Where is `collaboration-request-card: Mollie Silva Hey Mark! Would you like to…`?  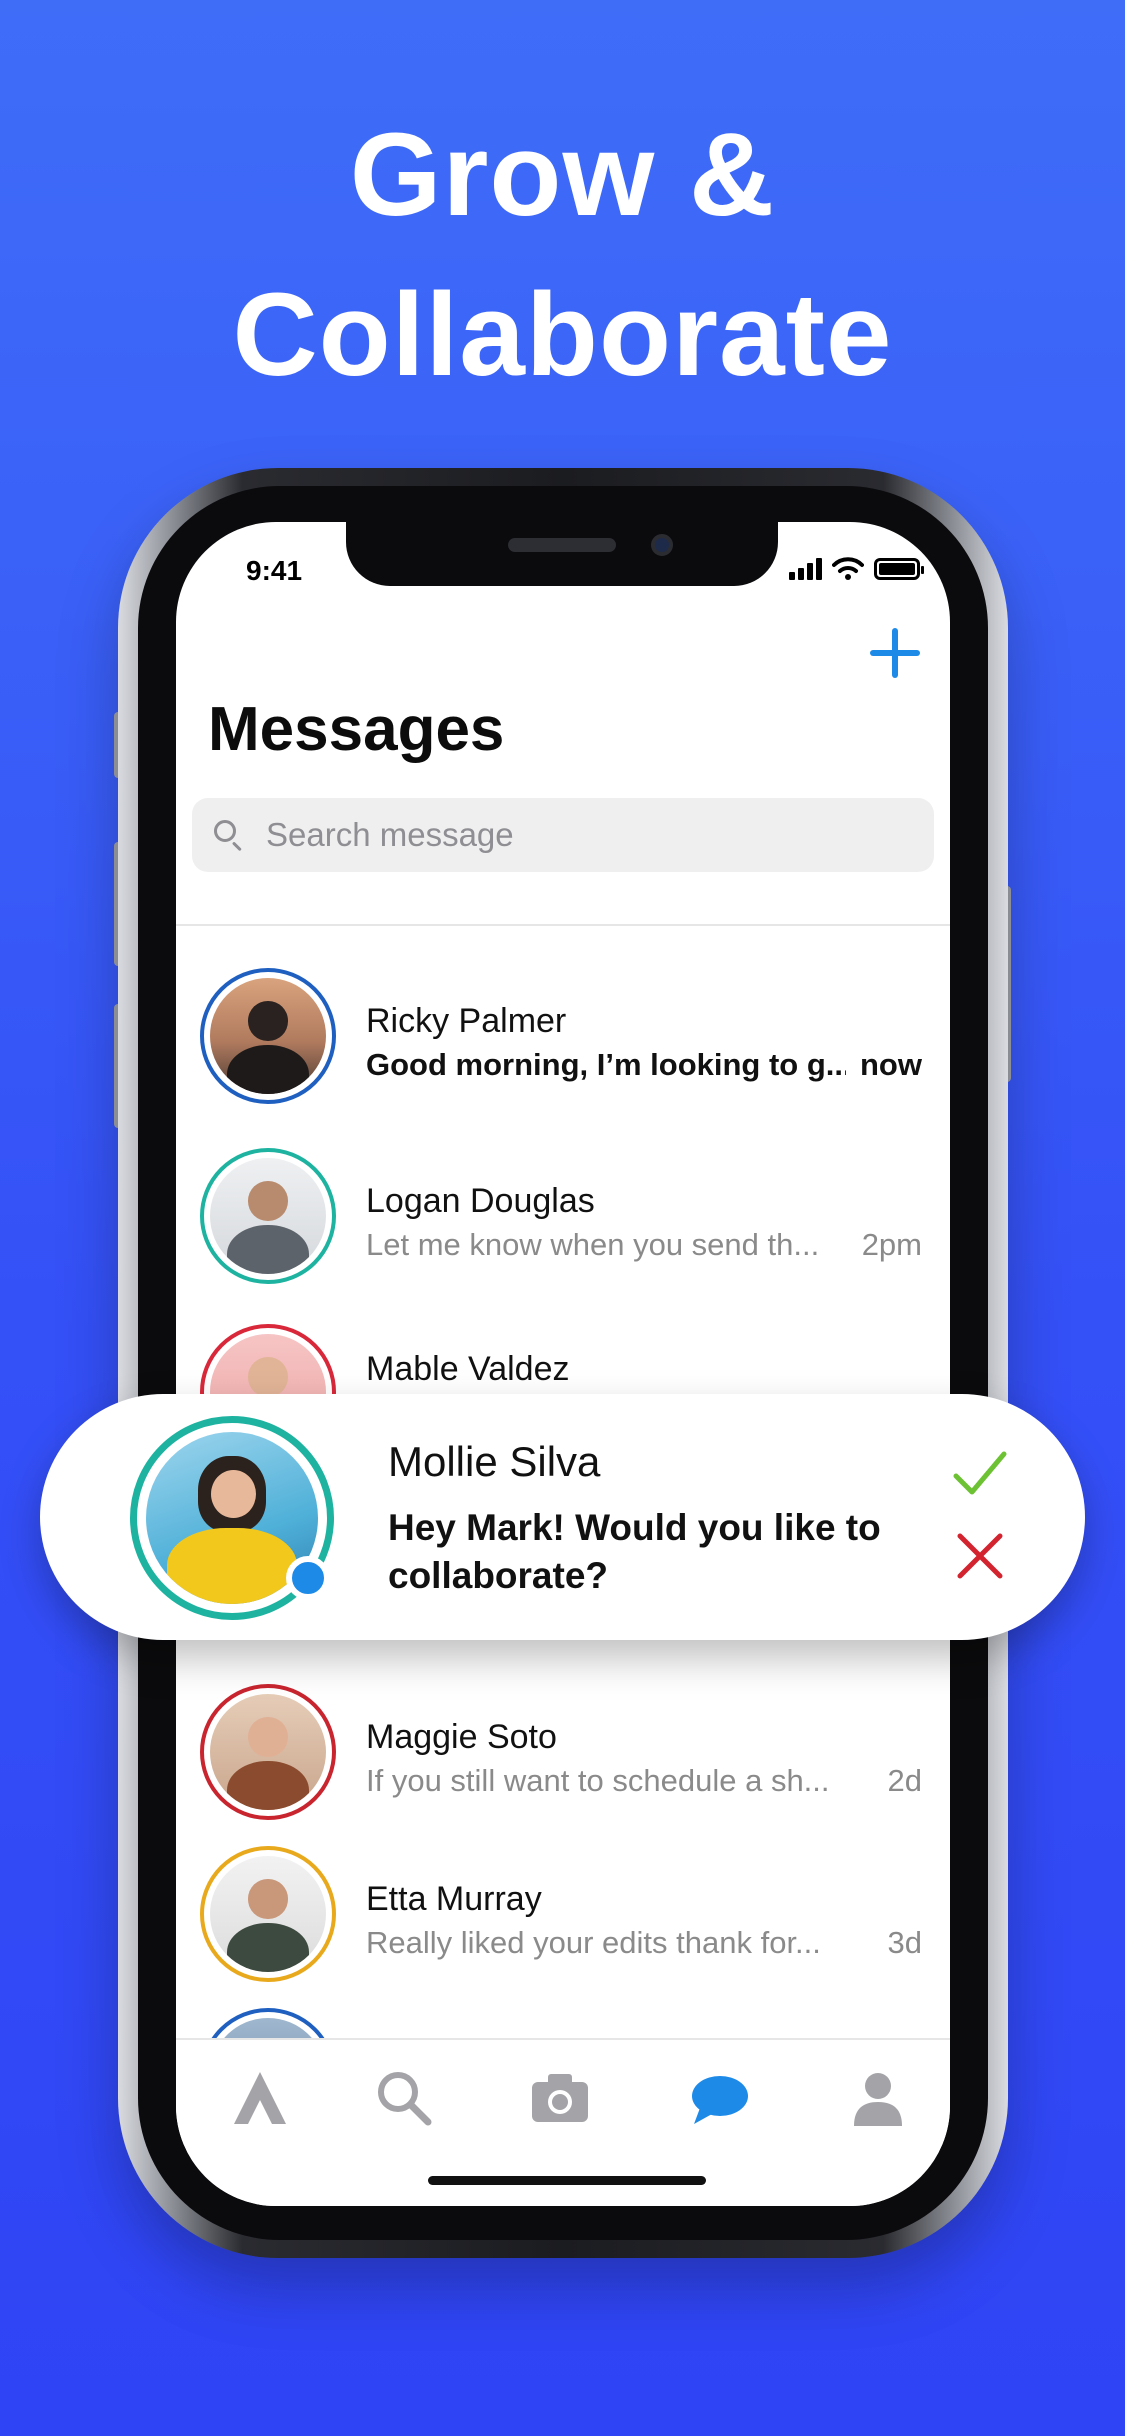
collaboration-request-card: Mollie Silva Hey Mark! Would you like to… is located at coordinates (562, 1517).